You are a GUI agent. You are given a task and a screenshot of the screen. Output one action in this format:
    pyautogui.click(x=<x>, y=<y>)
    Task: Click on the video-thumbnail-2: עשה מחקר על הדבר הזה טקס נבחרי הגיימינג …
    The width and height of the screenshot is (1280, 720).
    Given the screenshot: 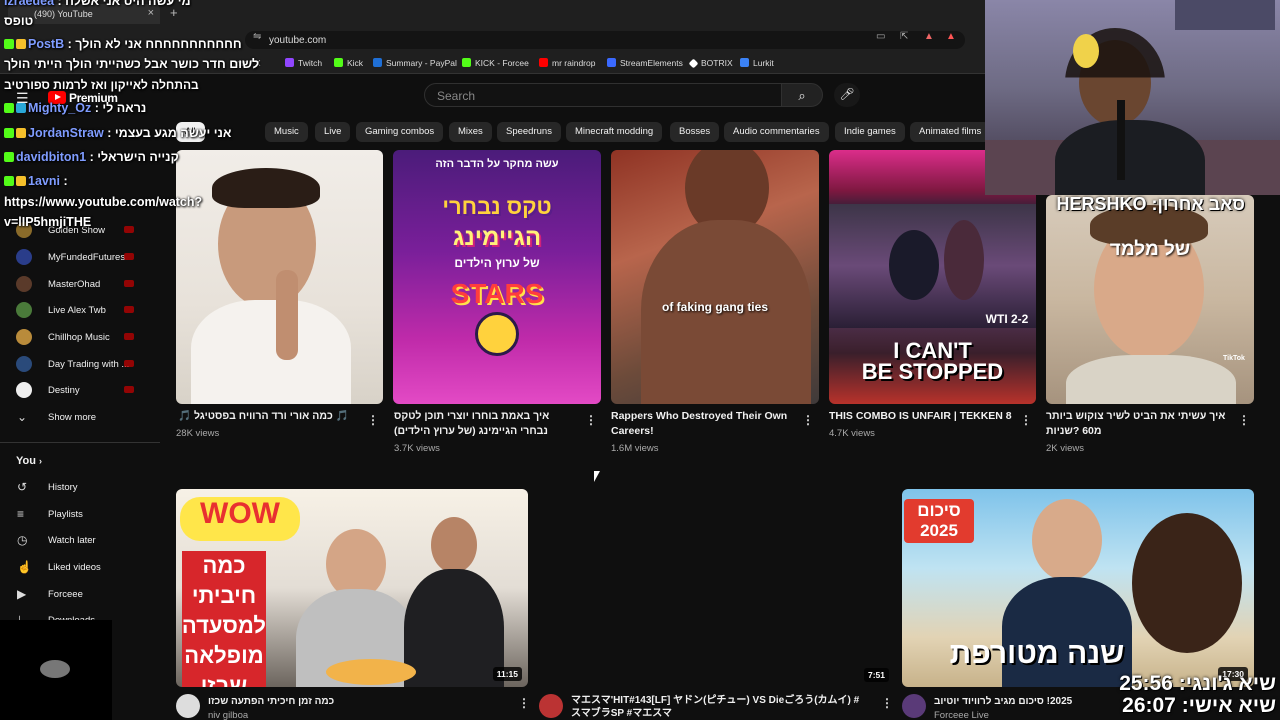 What is the action you would take?
    pyautogui.click(x=497, y=277)
    